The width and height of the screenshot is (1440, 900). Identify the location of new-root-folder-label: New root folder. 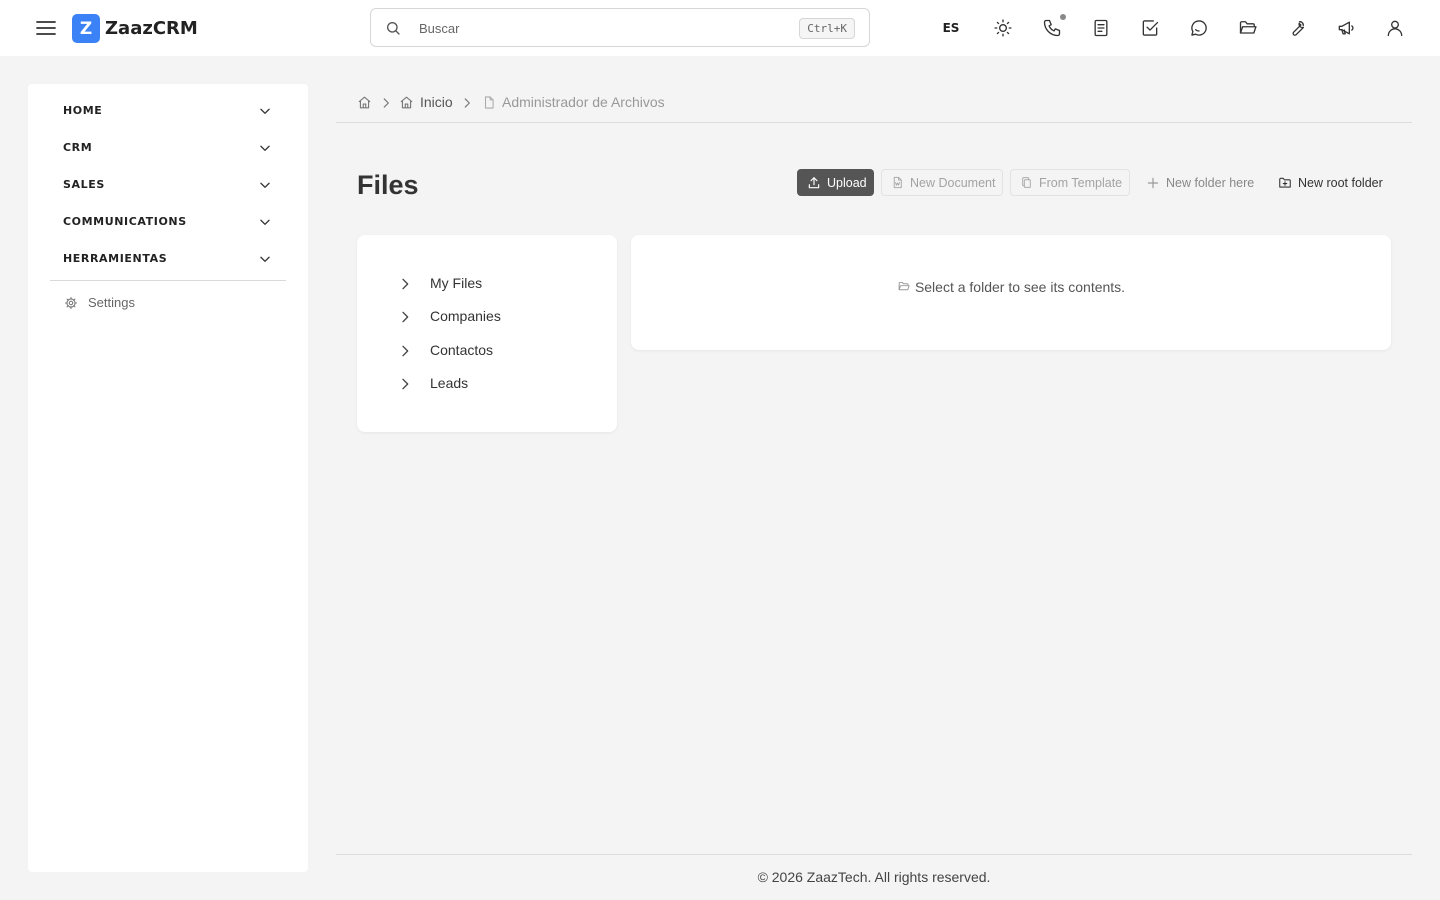
(1340, 182).